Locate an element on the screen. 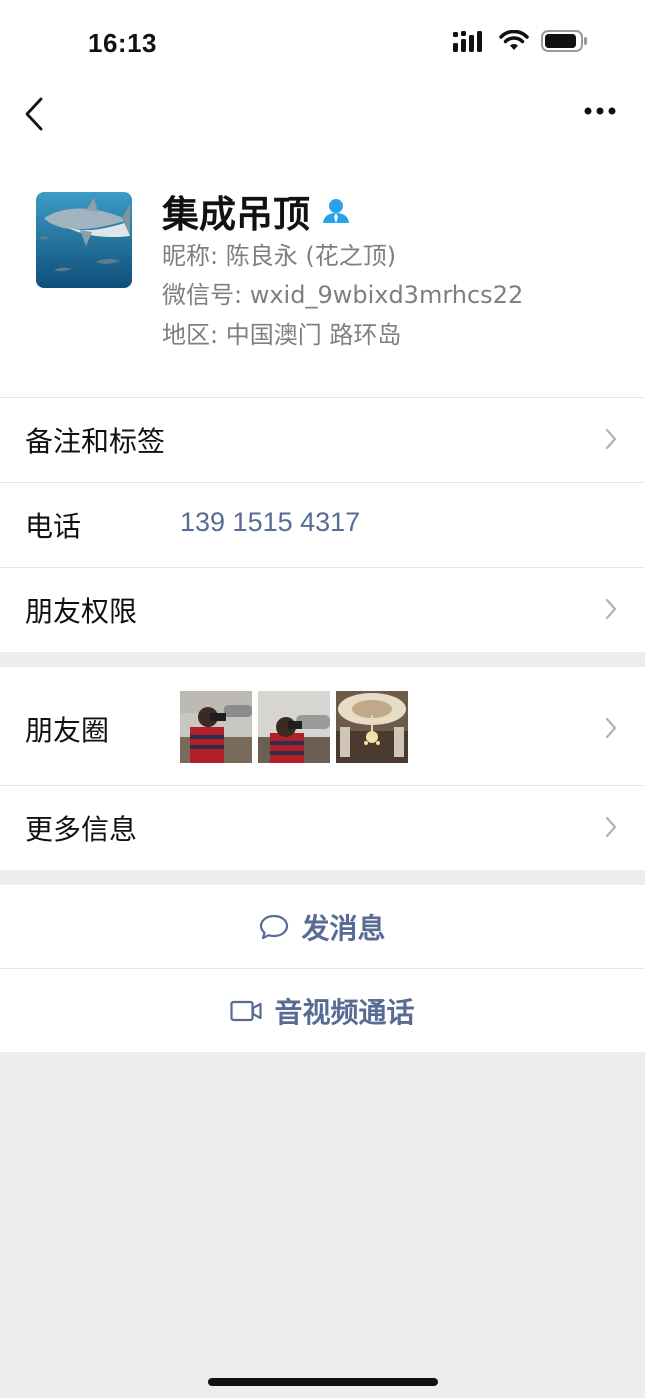  send-message-button: 发消息 is located at coordinates (322, 926).